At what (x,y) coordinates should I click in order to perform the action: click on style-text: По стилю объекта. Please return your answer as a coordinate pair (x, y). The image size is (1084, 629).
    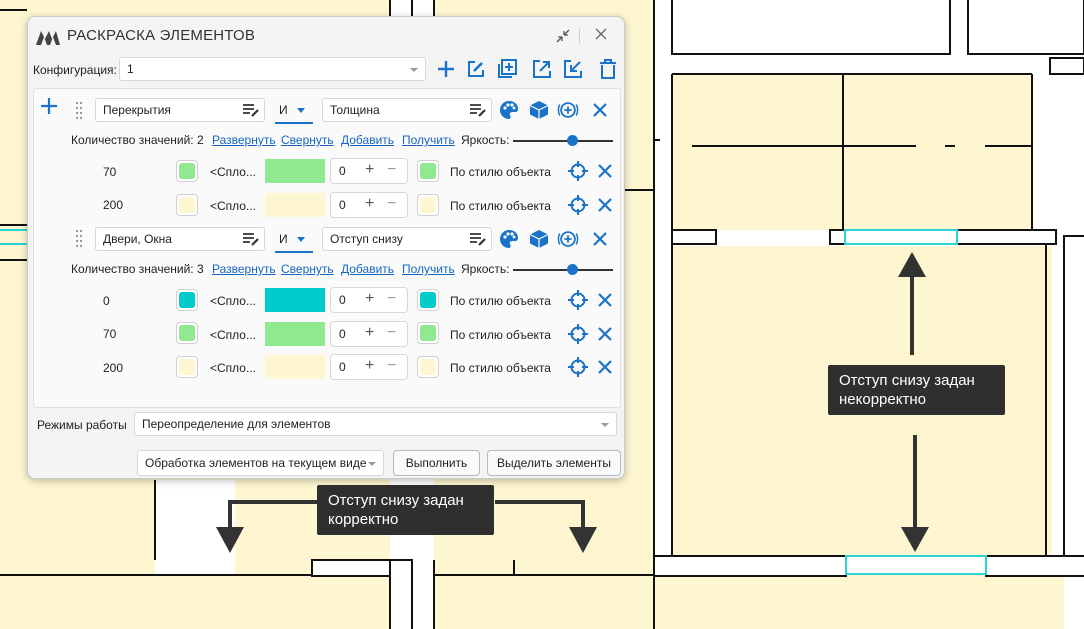
    Looking at the image, I should click on (500, 335).